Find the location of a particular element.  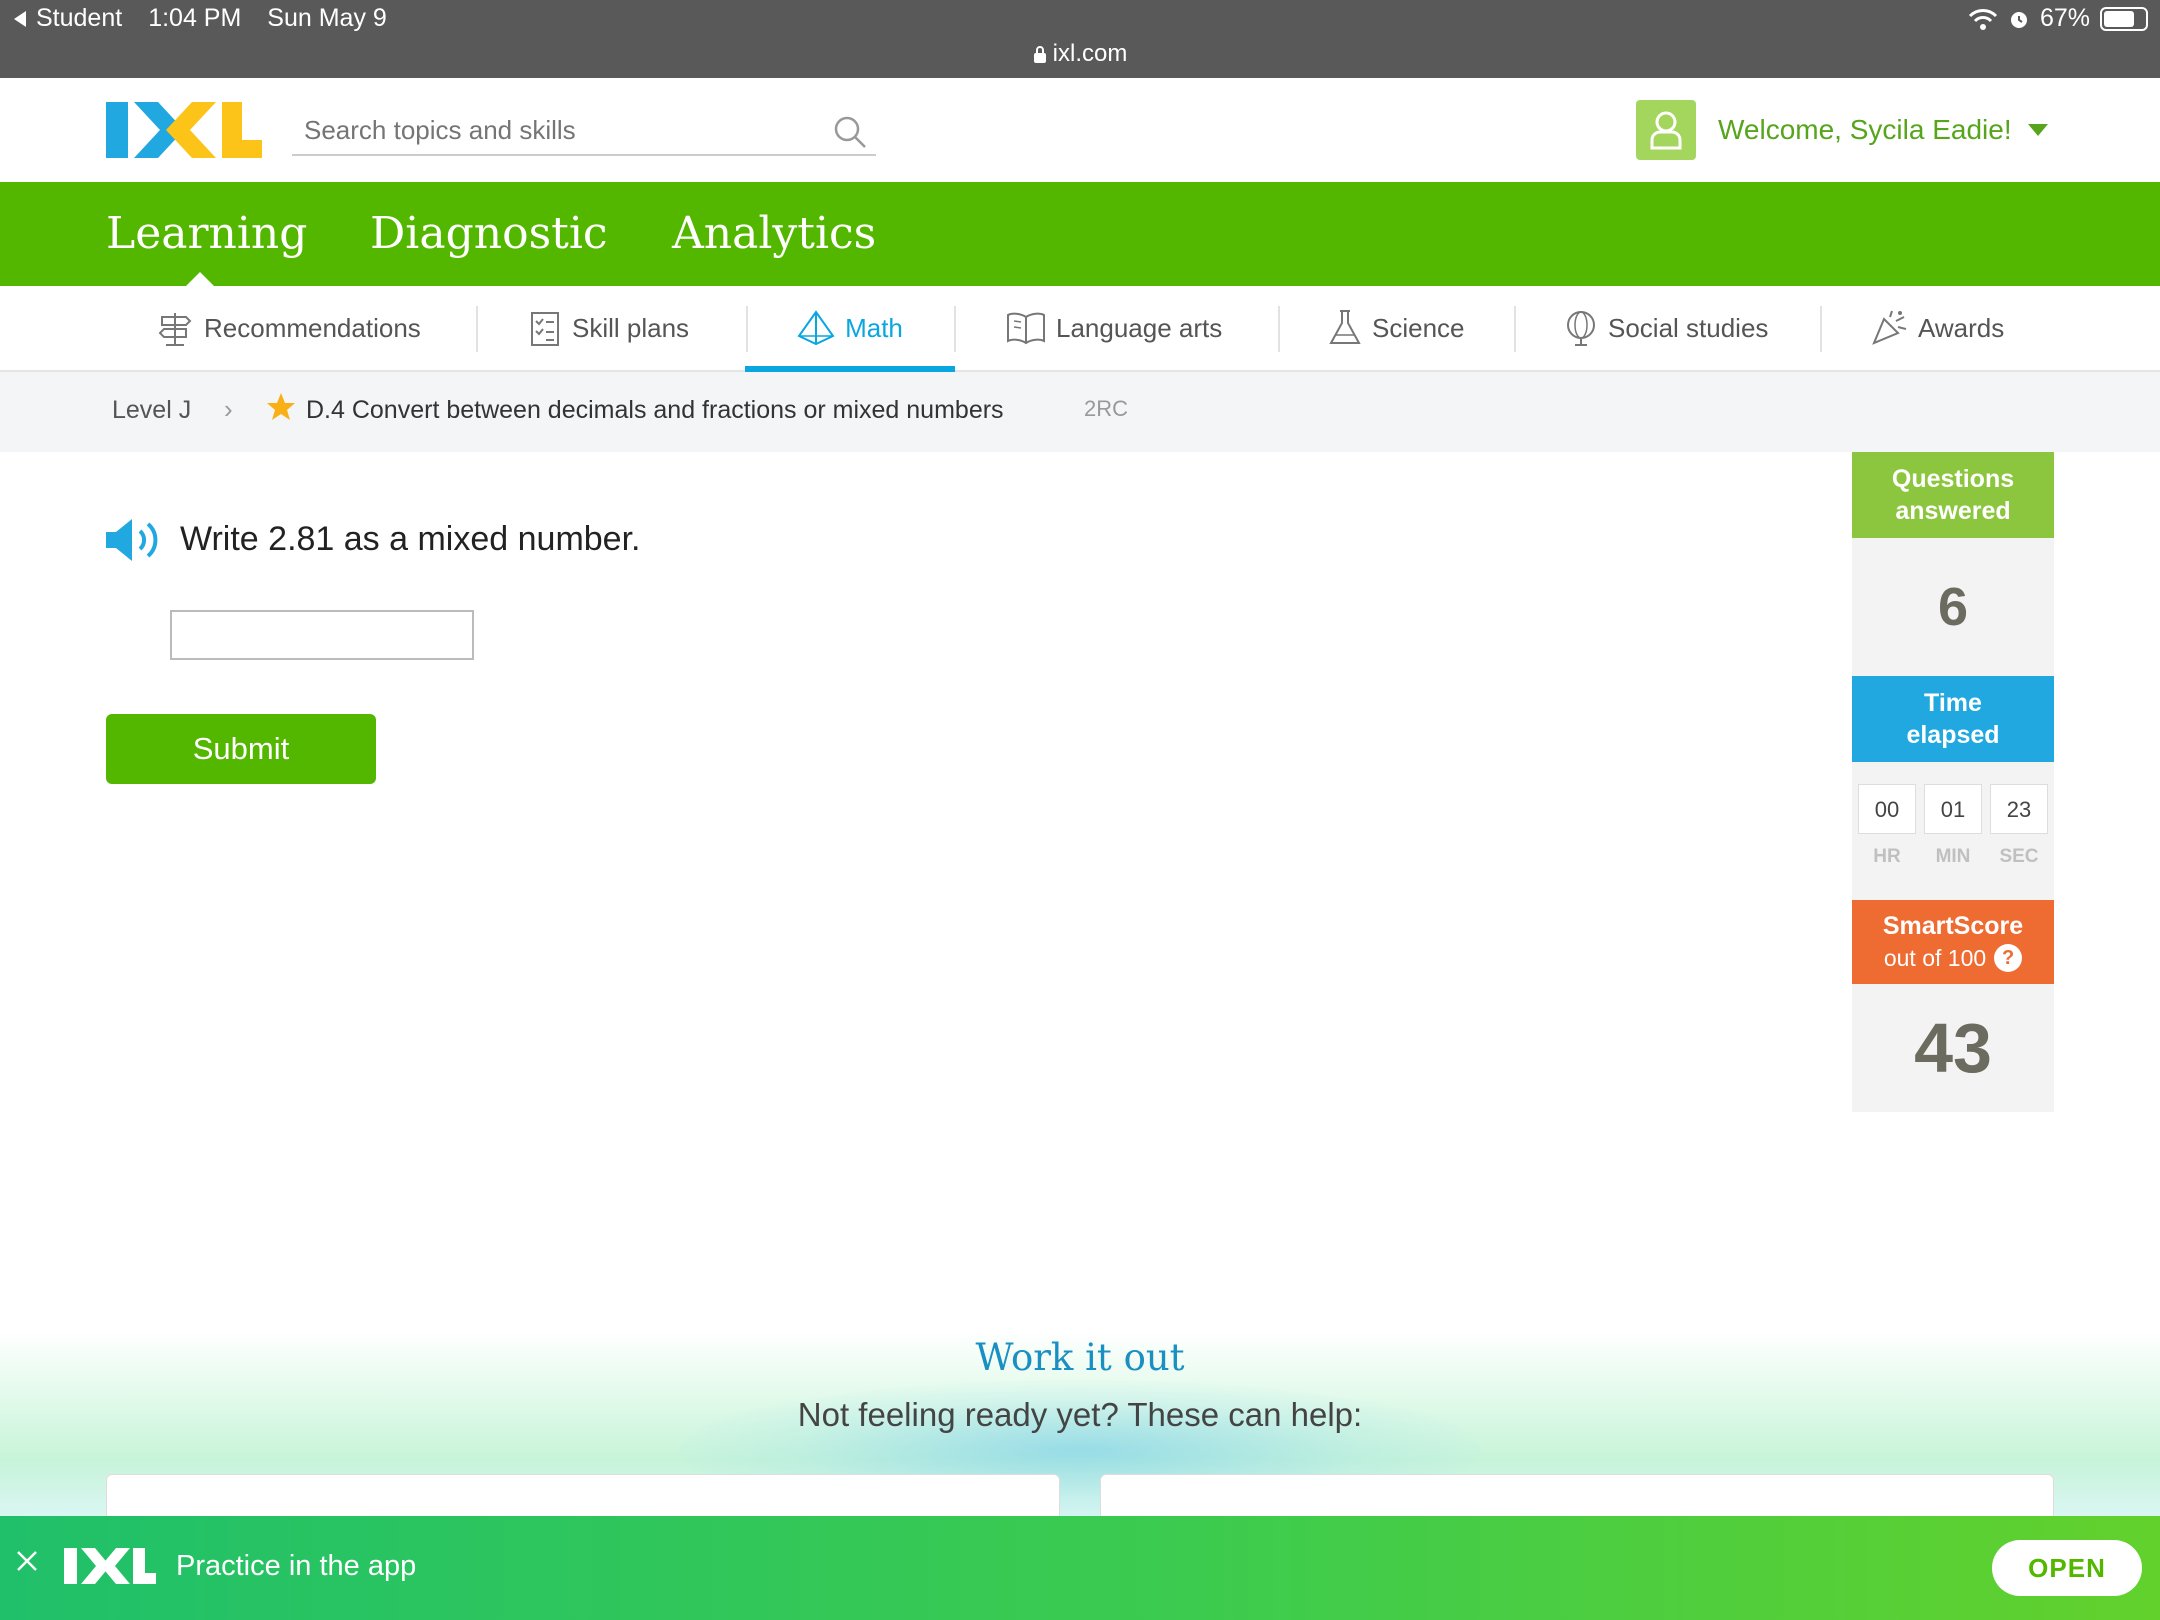

subject-tab-science: Science is located at coordinates (1396, 328).